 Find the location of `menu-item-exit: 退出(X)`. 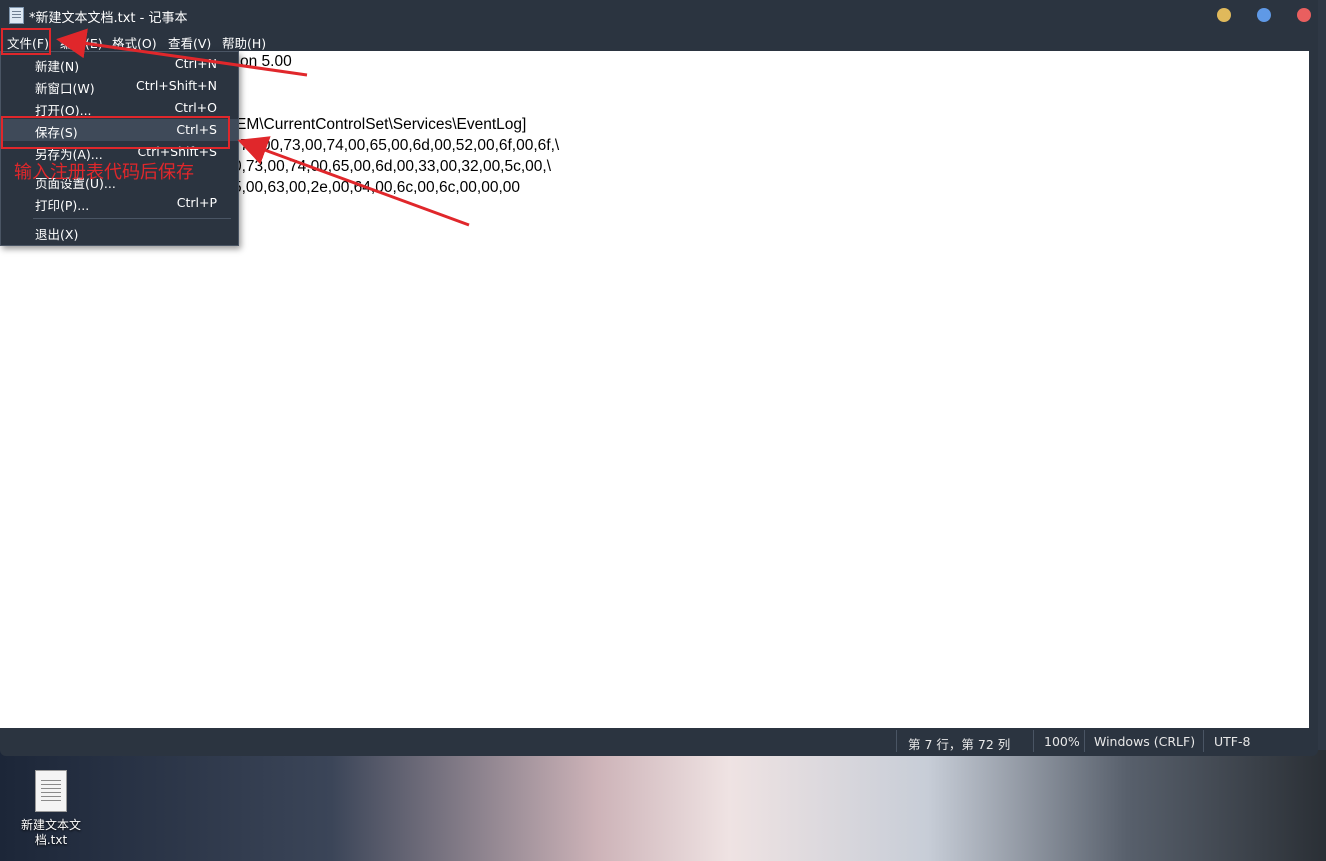

menu-item-exit: 退出(X) is located at coordinates (119, 232).